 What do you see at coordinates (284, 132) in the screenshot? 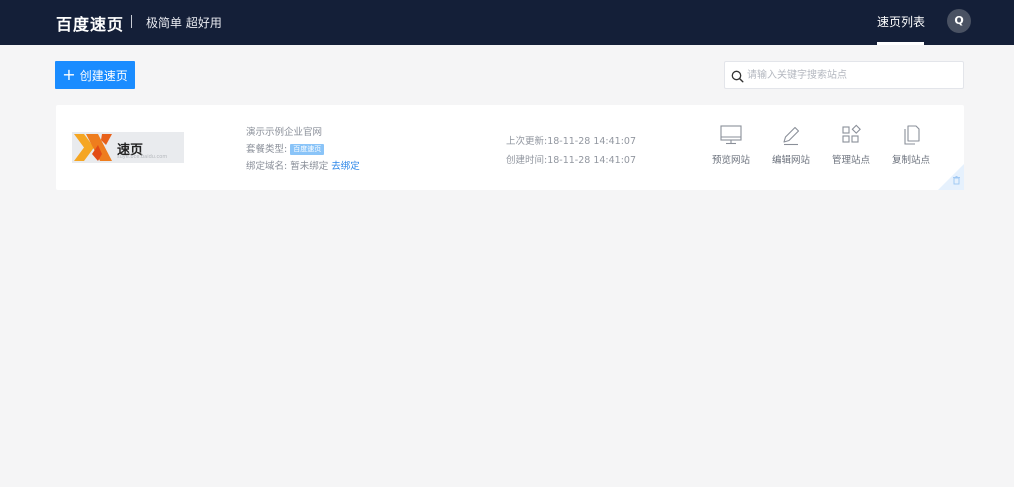
I see `site-name: 演示示例企业官网` at bounding box center [284, 132].